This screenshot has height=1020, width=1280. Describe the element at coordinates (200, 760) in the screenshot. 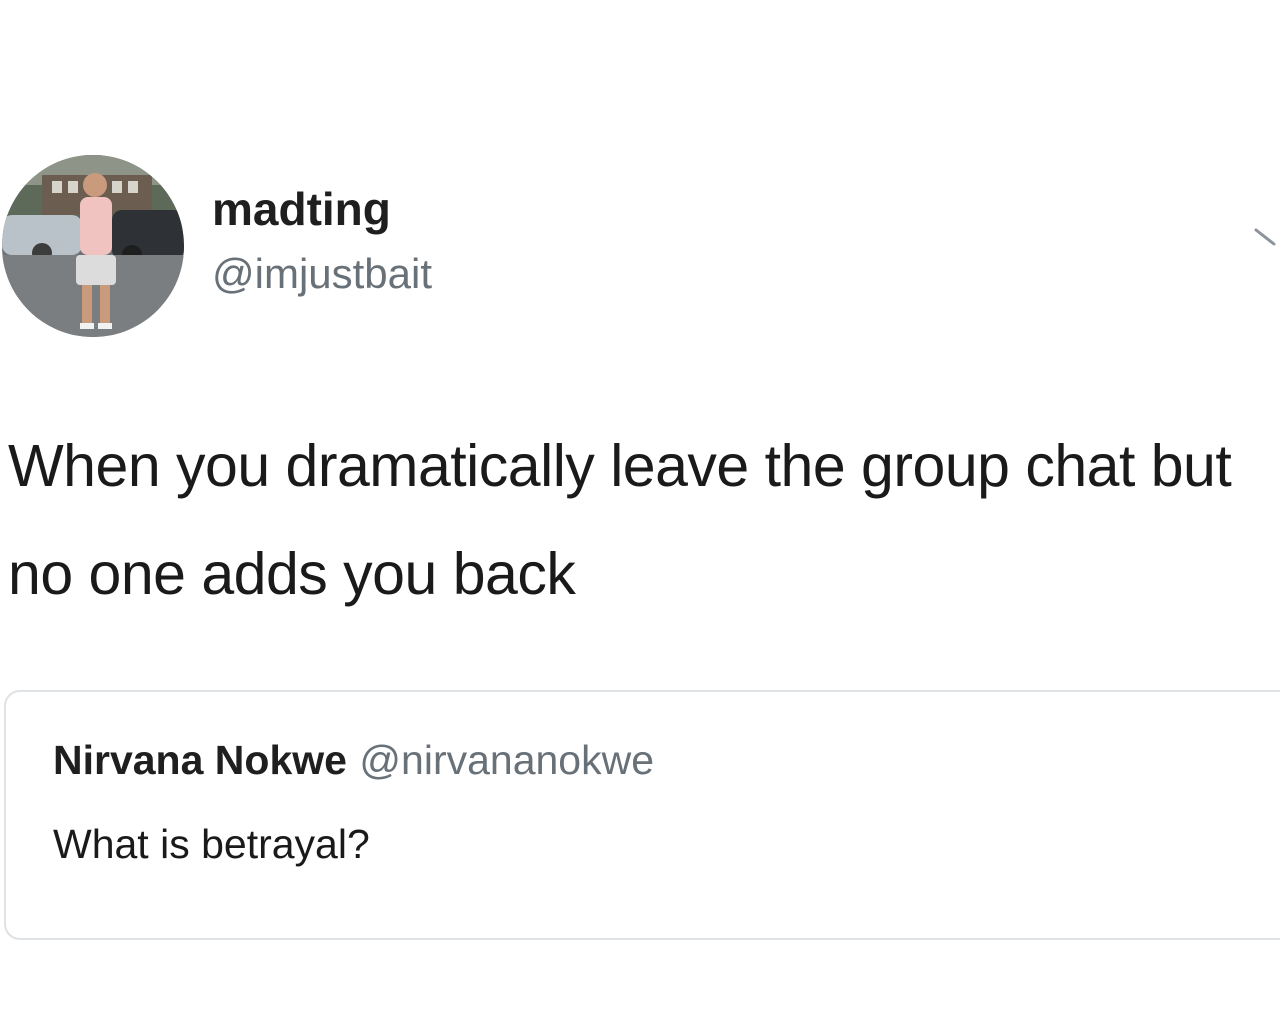

I see `quoted-author-name: Nirvana Nokwe` at that location.